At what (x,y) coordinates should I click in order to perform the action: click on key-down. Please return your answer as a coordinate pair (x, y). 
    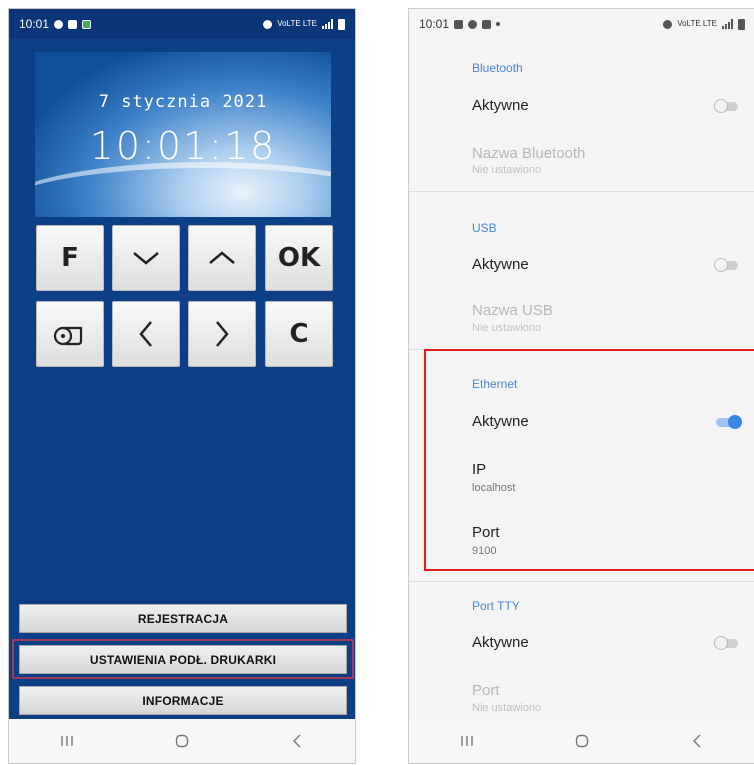
    Looking at the image, I should click on (146, 258).